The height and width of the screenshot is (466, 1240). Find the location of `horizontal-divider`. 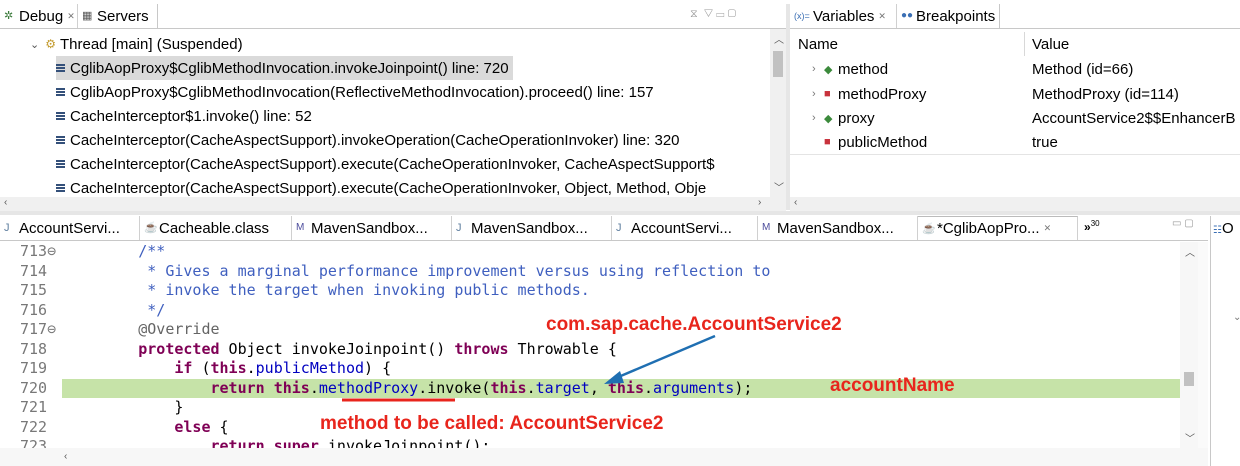

horizontal-divider is located at coordinates (620, 213).